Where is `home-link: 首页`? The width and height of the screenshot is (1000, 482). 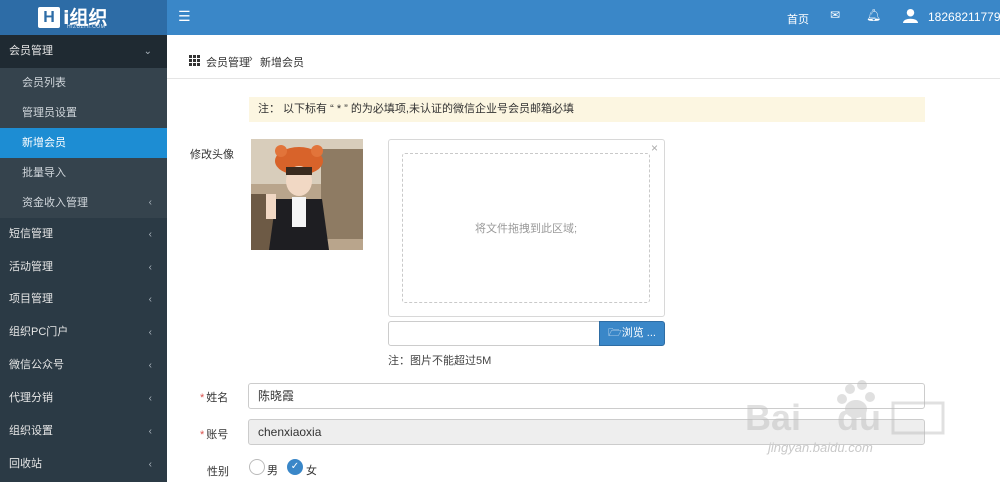 home-link: 首页 is located at coordinates (798, 19).